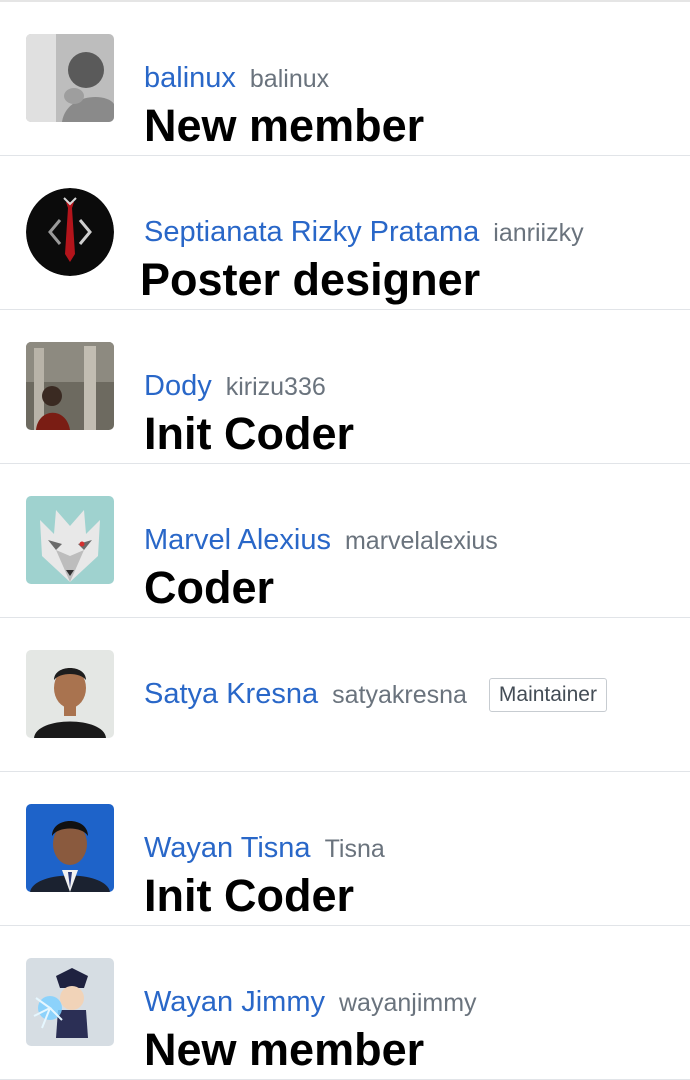 This screenshot has width=690, height=1080. I want to click on list-item: Satya Kresna satyakresna Maintainer, so click(345, 695).